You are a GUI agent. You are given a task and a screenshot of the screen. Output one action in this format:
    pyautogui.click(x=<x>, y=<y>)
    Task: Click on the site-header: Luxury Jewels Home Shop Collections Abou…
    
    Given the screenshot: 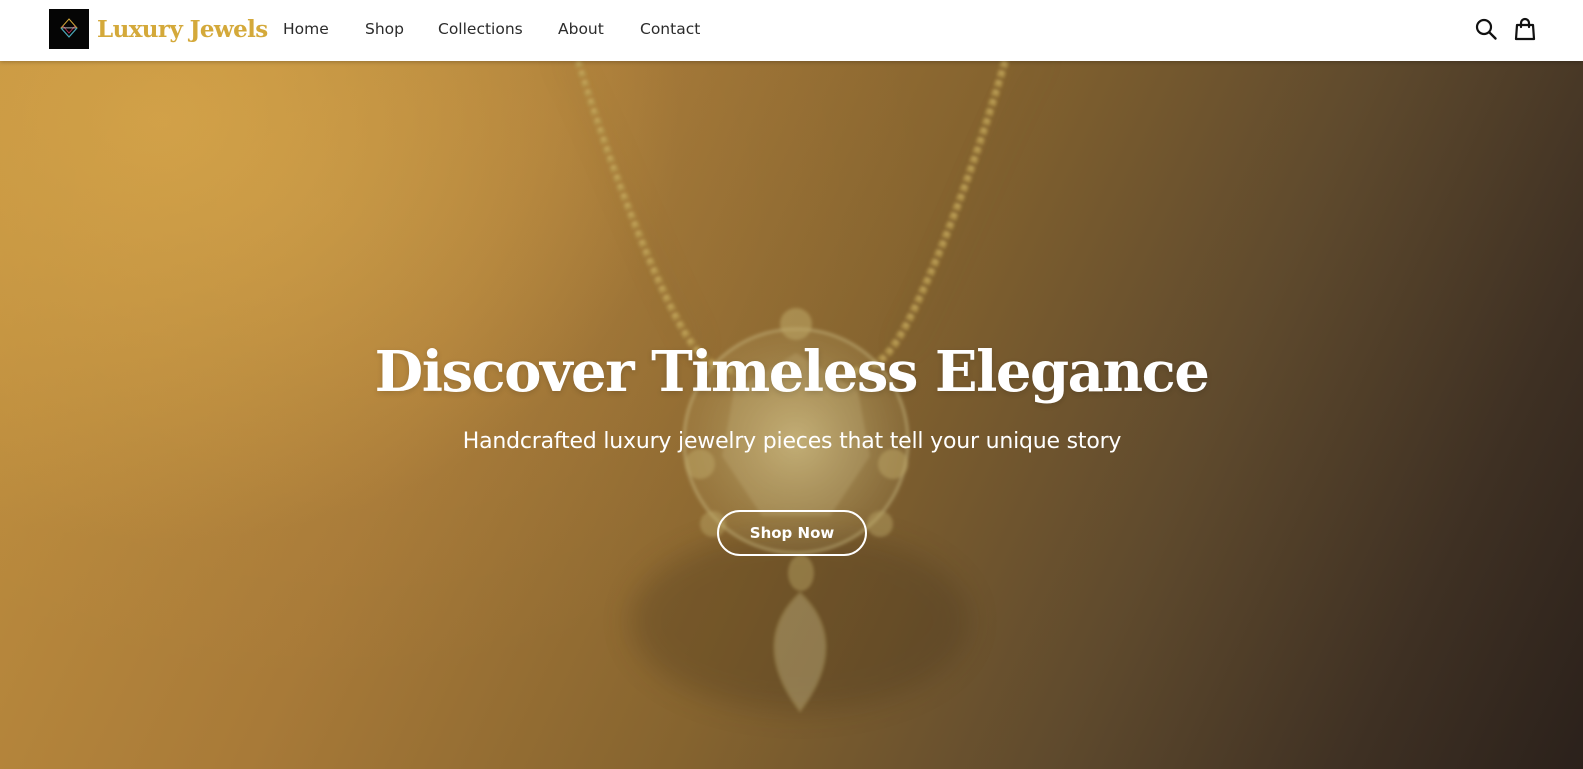 What is the action you would take?
    pyautogui.click(x=791, y=30)
    